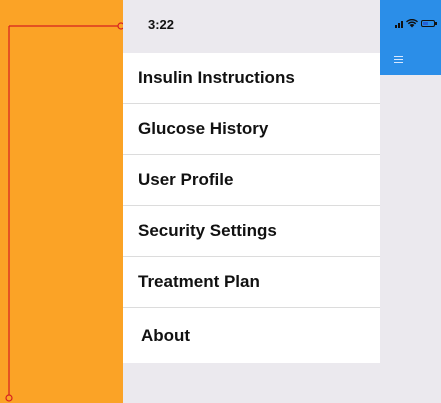 The image size is (441, 403). I want to click on menu-item-treatment-plan: Treatment Plan, so click(251, 282).